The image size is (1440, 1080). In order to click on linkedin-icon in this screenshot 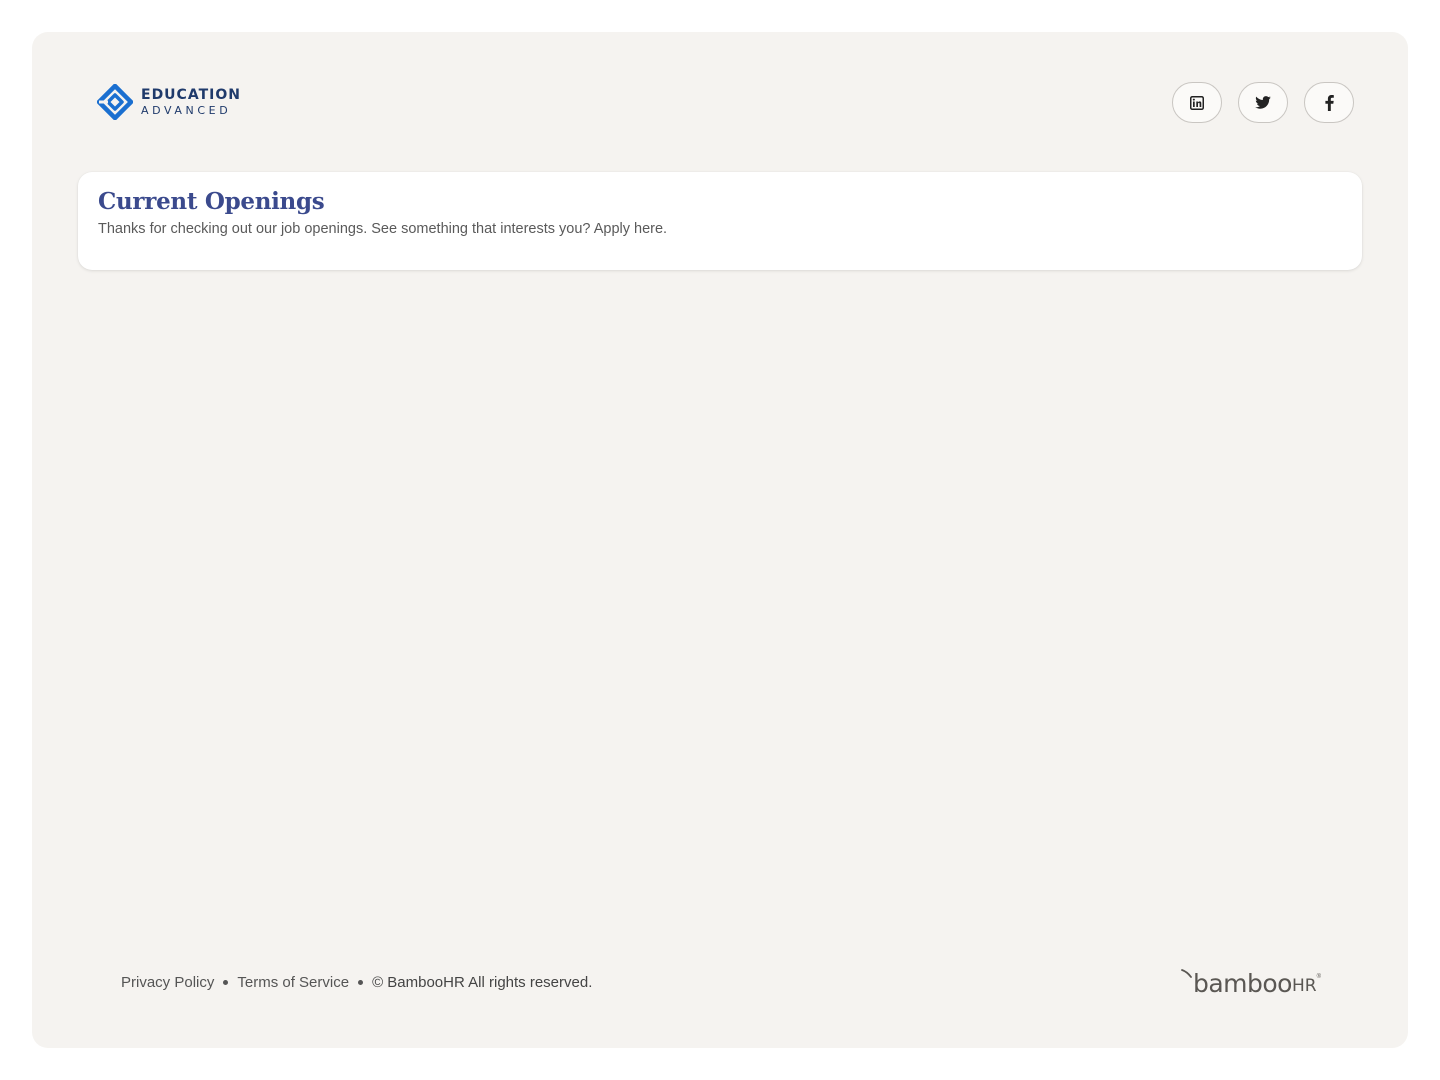, I will do `click(1197, 102)`.